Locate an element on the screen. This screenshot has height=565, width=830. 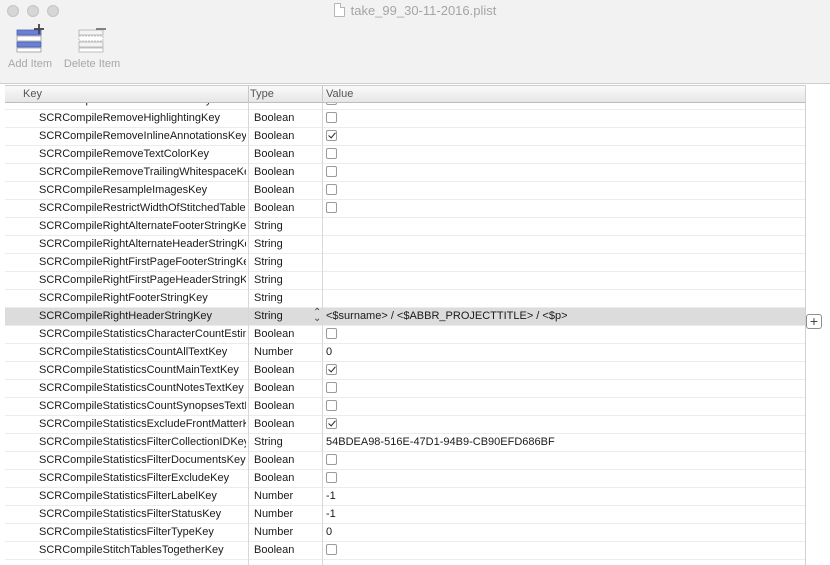
key-cell: SCRCompileStatisticsFilterStatusKey is located at coordinates (142, 514).